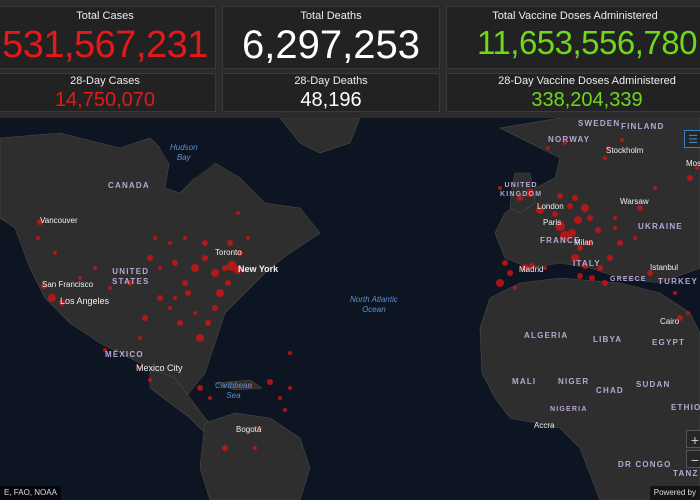 The height and width of the screenshot is (500, 700). Describe the element at coordinates (692, 139) in the screenshot. I see `list-icon: ☰` at that location.